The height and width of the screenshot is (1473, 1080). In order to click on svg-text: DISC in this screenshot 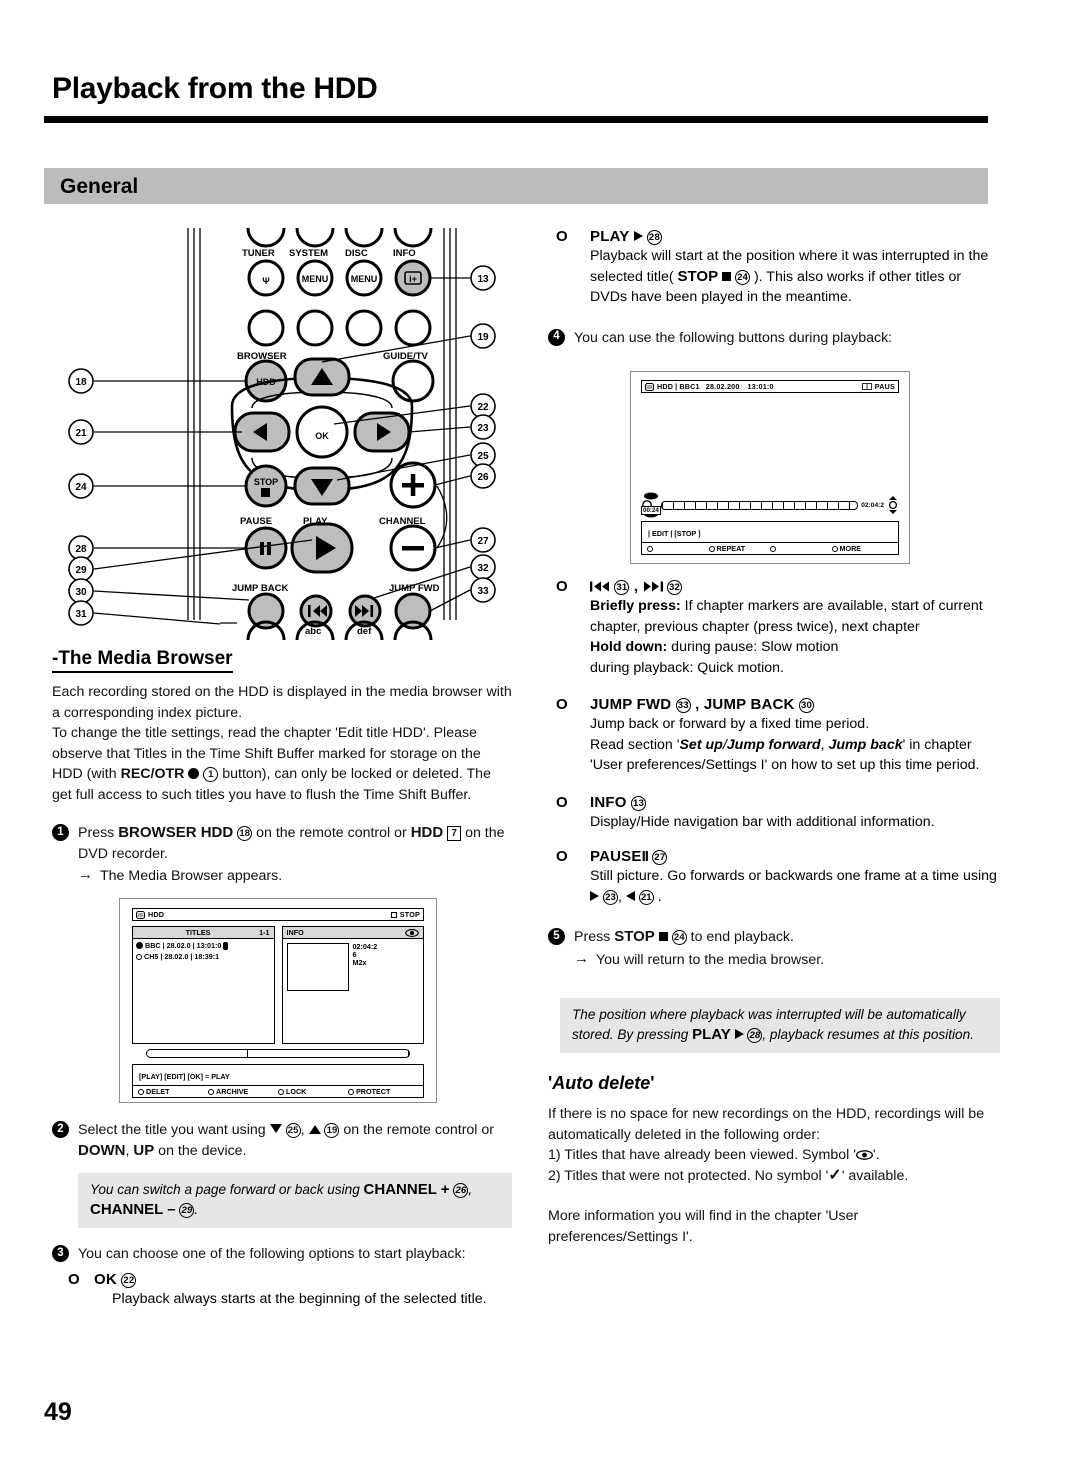, I will do `click(356, 253)`.